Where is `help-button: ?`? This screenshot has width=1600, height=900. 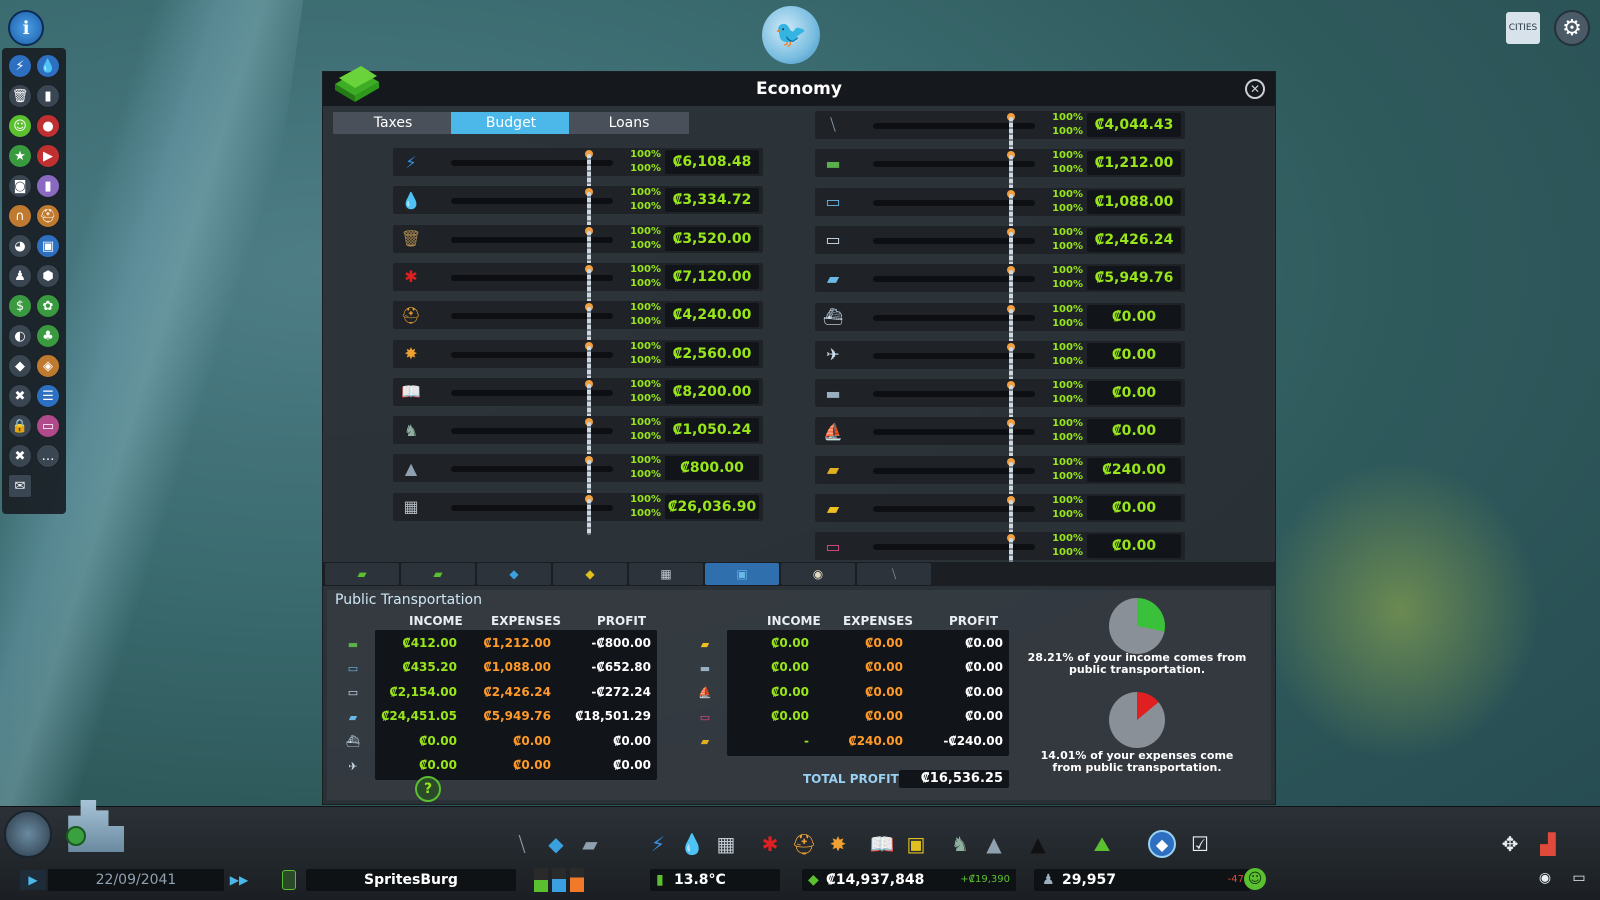 help-button: ? is located at coordinates (428, 789).